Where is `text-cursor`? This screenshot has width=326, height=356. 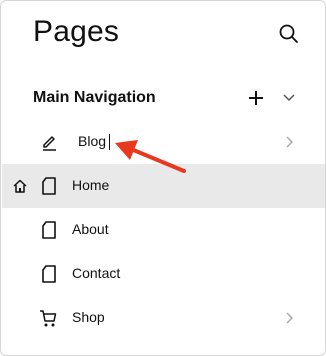
text-cursor is located at coordinates (109, 142).